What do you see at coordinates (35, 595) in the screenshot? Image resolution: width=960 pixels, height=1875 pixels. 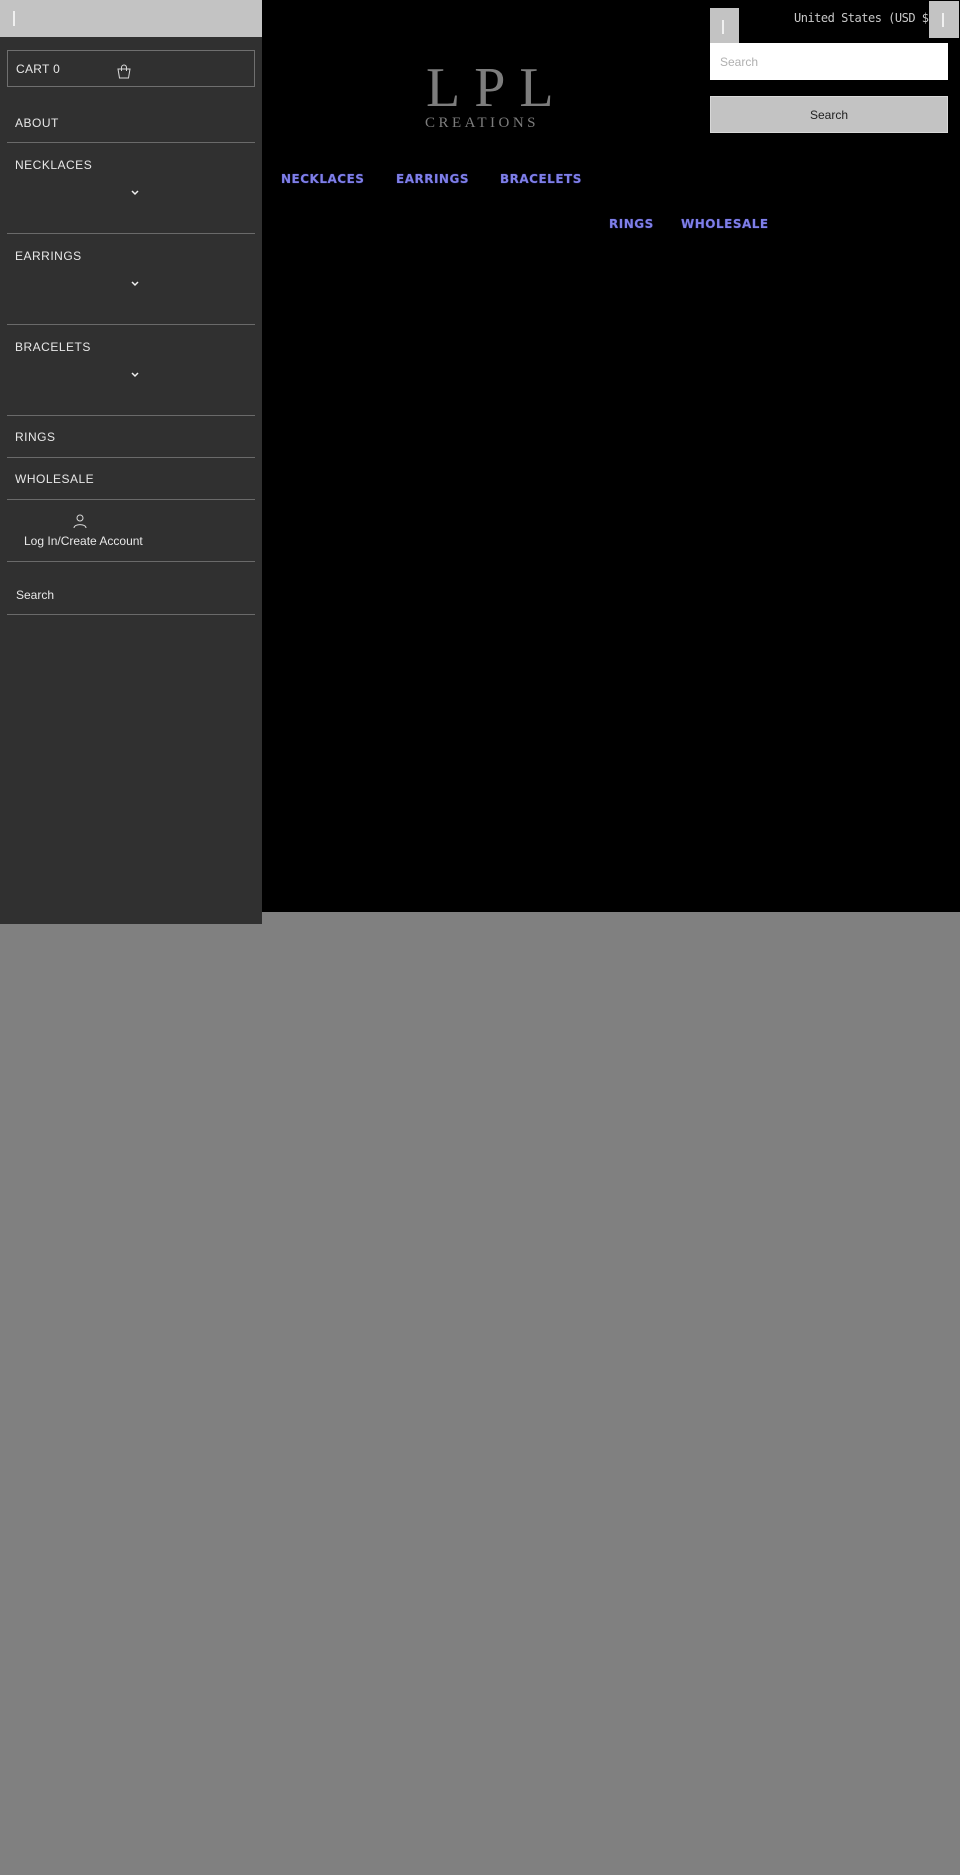 I see `sidebar-search-label: Search` at bounding box center [35, 595].